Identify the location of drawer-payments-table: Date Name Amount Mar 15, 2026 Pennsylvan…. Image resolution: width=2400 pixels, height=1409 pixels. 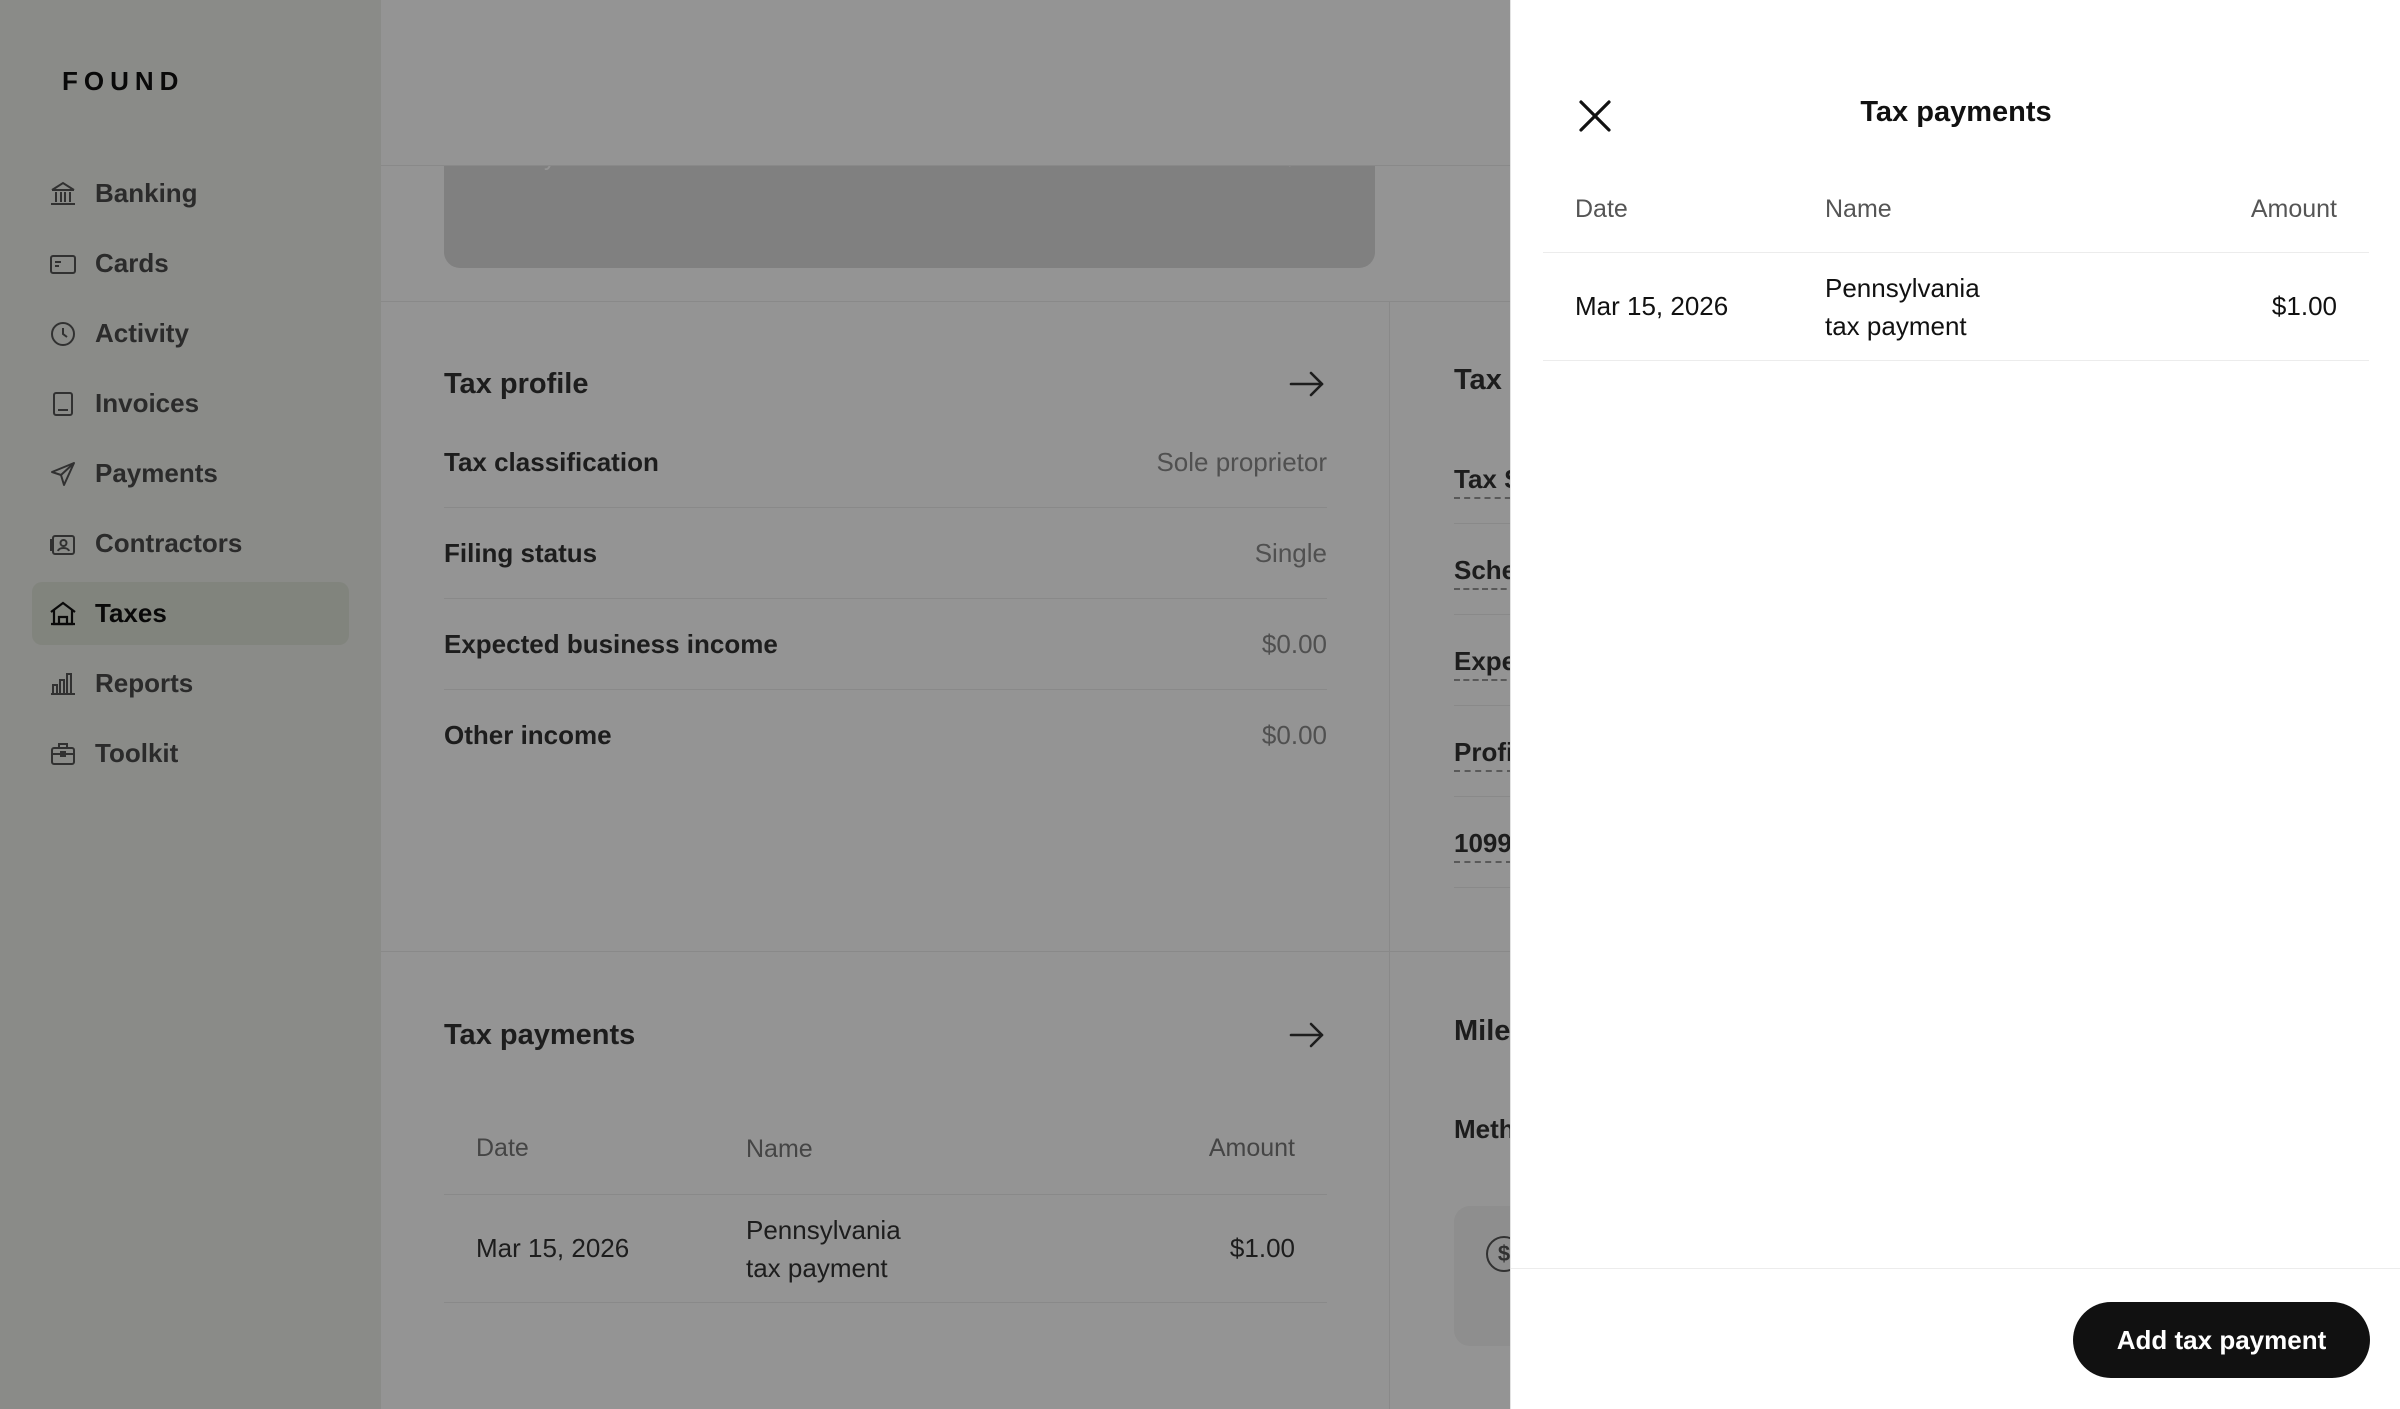
(1956, 263).